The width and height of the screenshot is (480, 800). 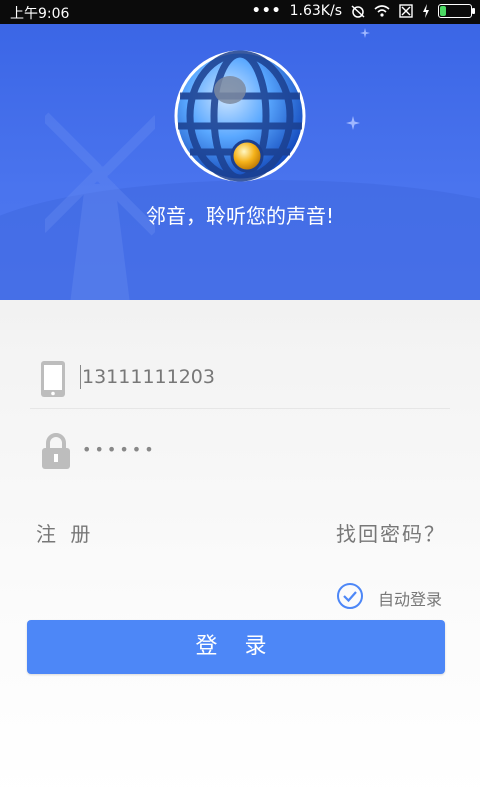 I want to click on globe-logo-icon, so click(x=240, y=116).